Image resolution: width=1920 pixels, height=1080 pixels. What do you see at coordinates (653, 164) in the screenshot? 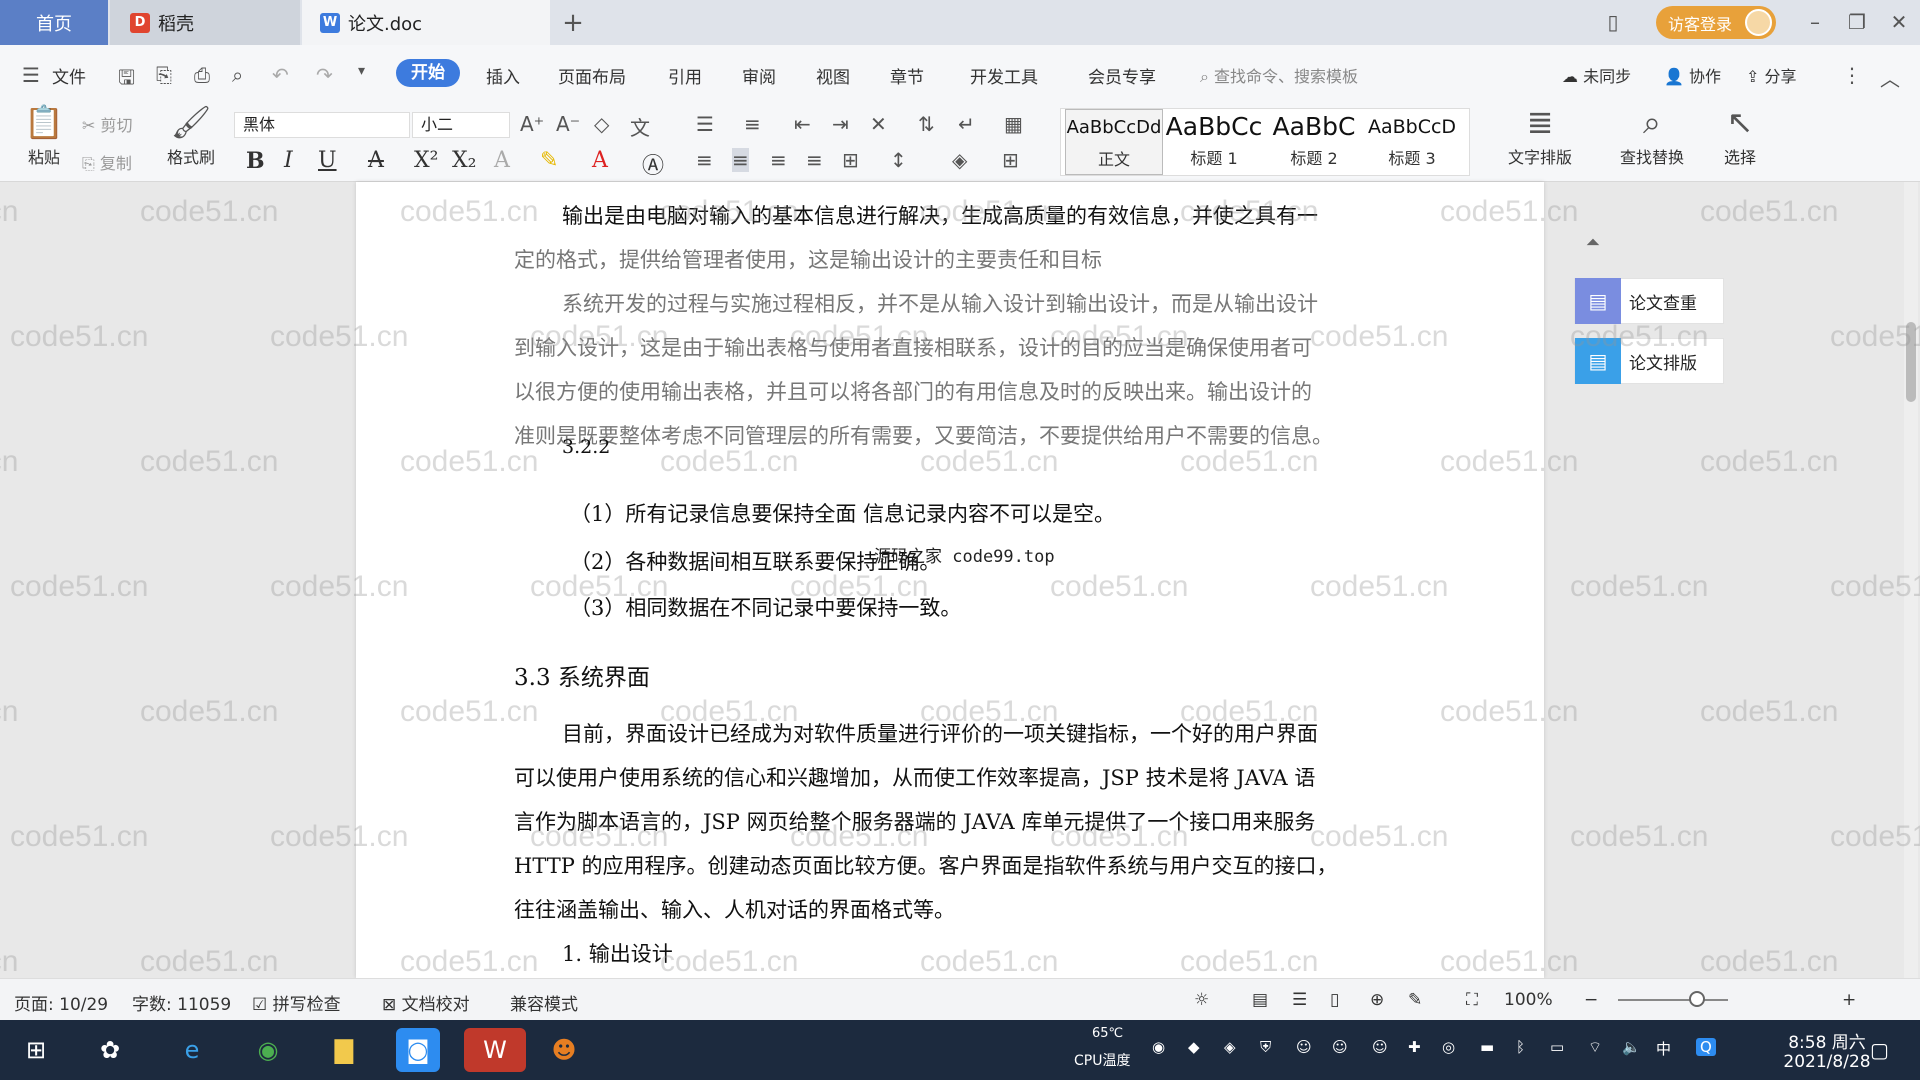
I see `char-border-icon: Ⓐ` at bounding box center [653, 164].